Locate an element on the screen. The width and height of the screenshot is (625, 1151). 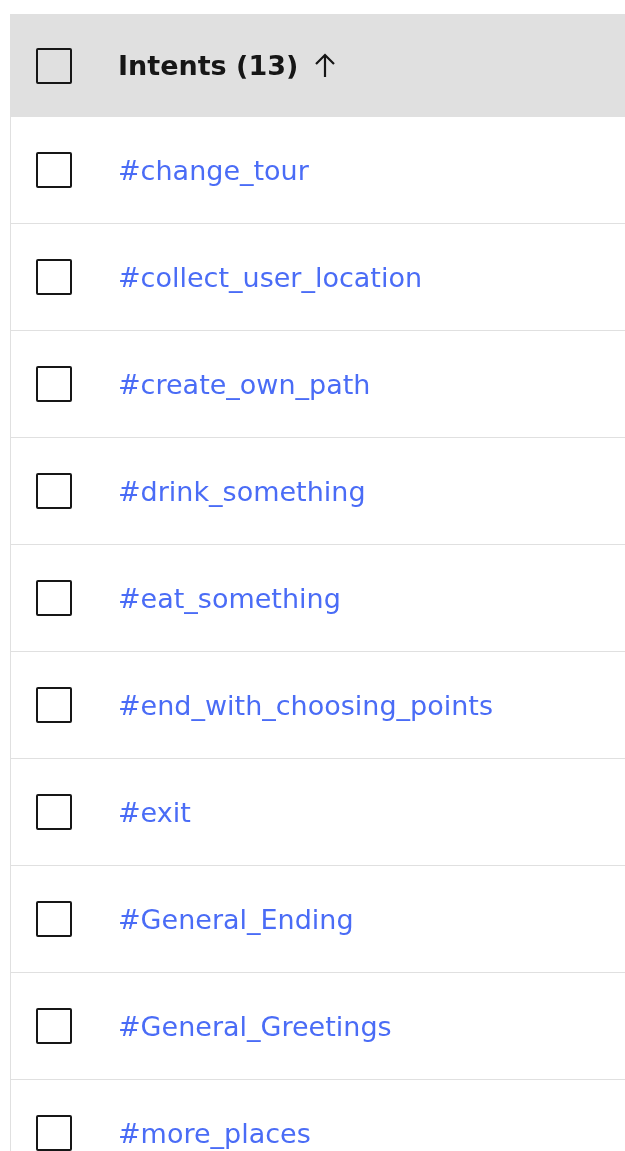
intent-link: #more_places is located at coordinates (214, 1133).